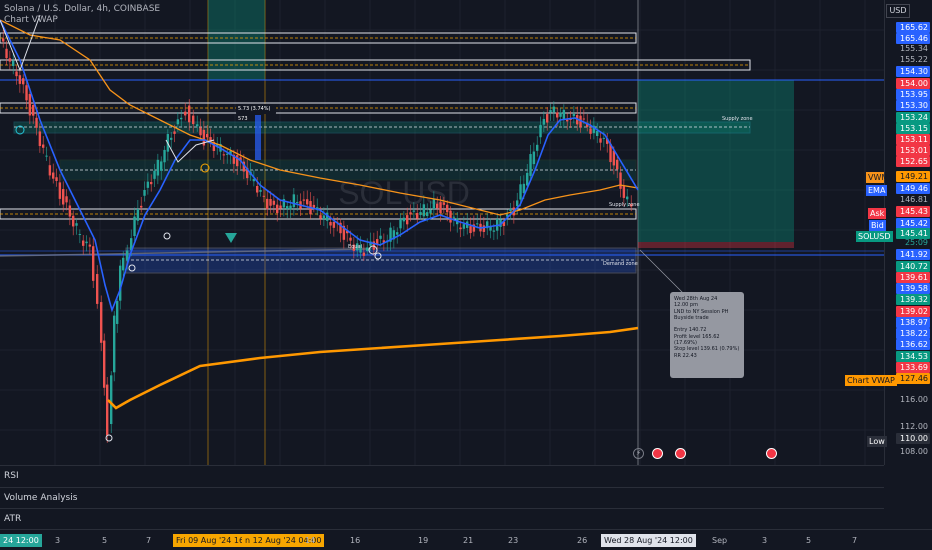 The image size is (932, 550). What do you see at coordinates (638, 453) in the screenshot?
I see `lightning-icon: ⚡` at bounding box center [638, 453].